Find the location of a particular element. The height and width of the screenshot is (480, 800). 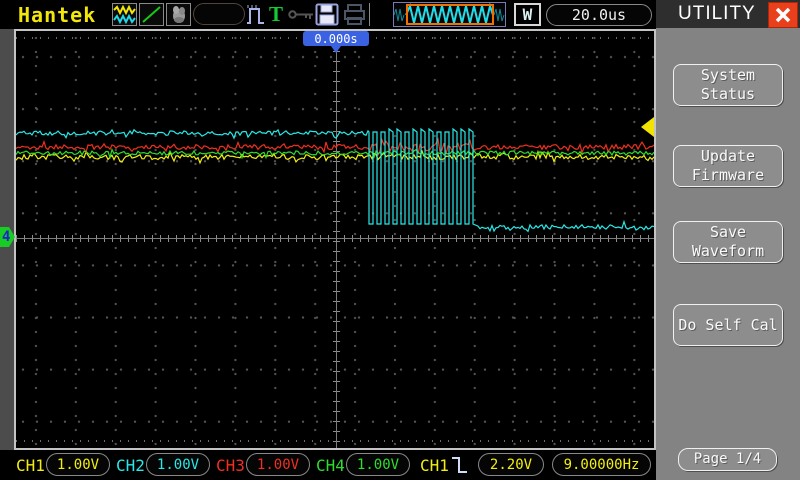

printer-icon is located at coordinates (354, 14).